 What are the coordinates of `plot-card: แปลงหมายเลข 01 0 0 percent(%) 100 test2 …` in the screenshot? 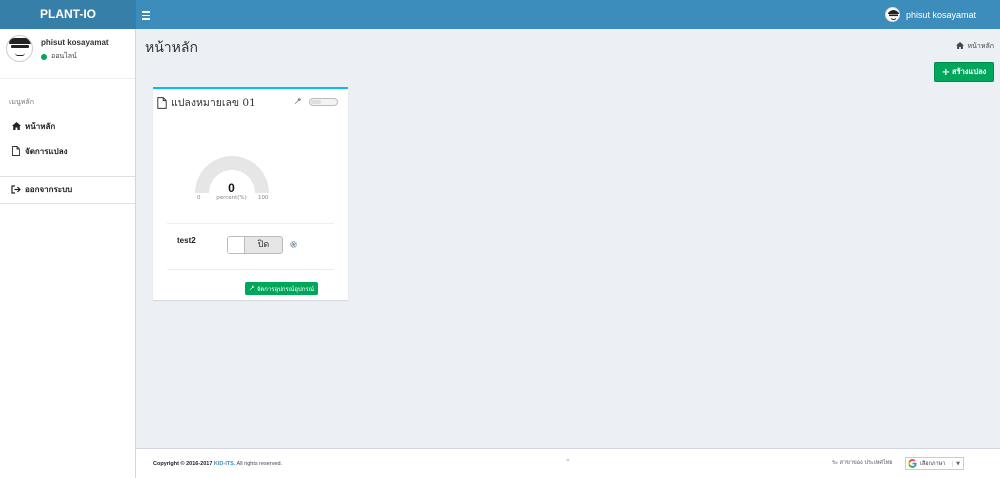 It's located at (250, 193).